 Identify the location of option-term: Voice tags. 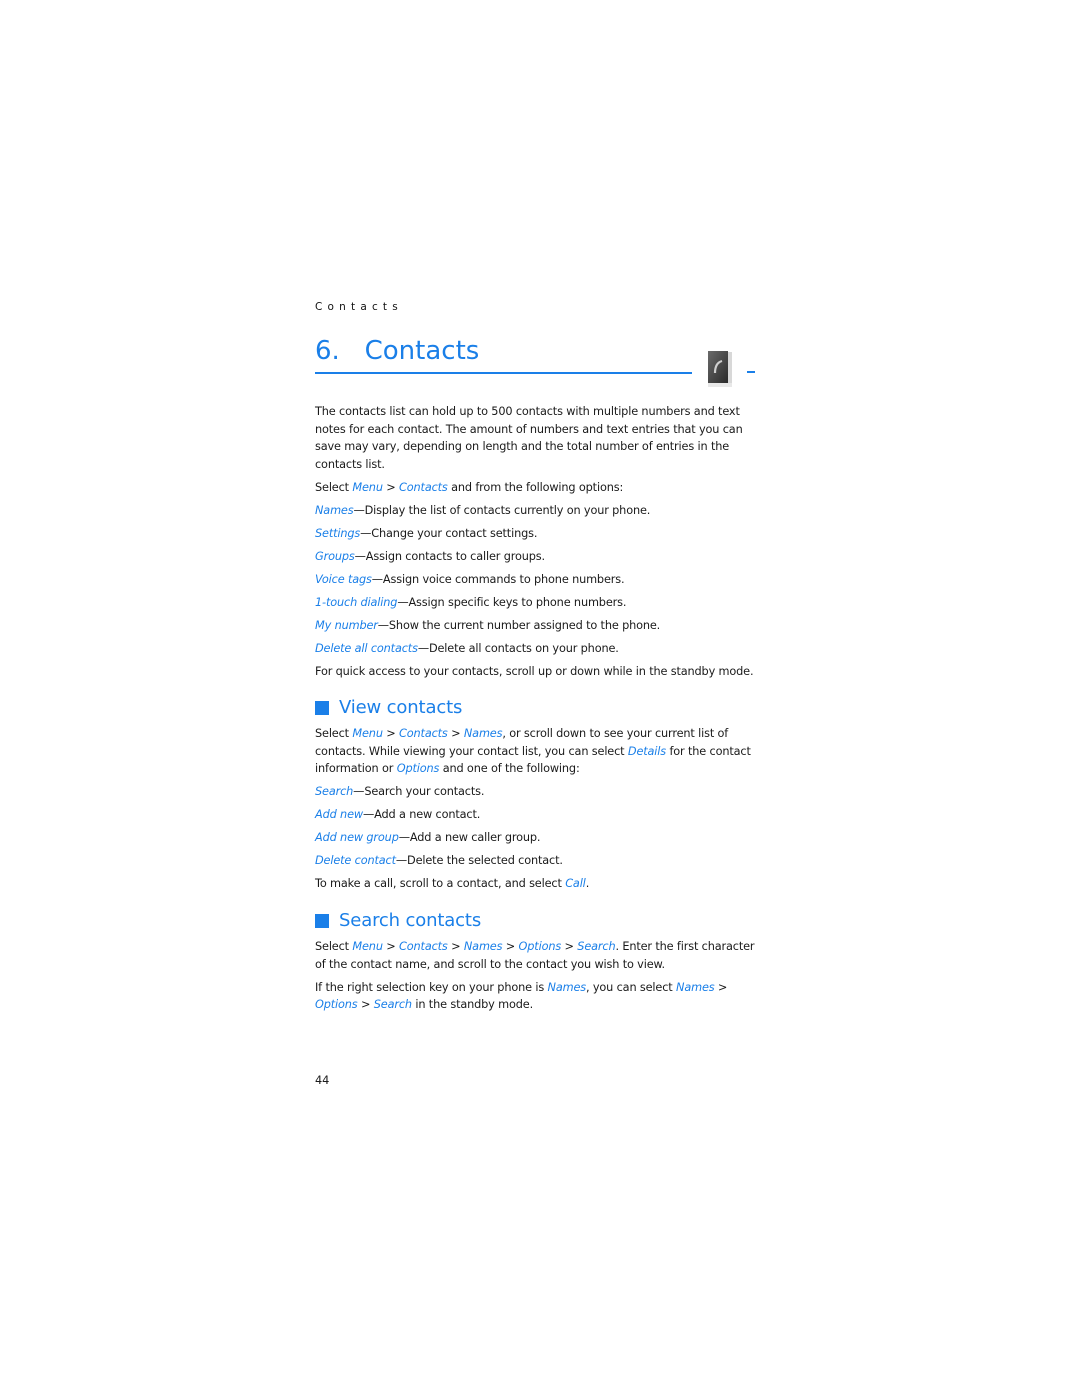
(343, 579).